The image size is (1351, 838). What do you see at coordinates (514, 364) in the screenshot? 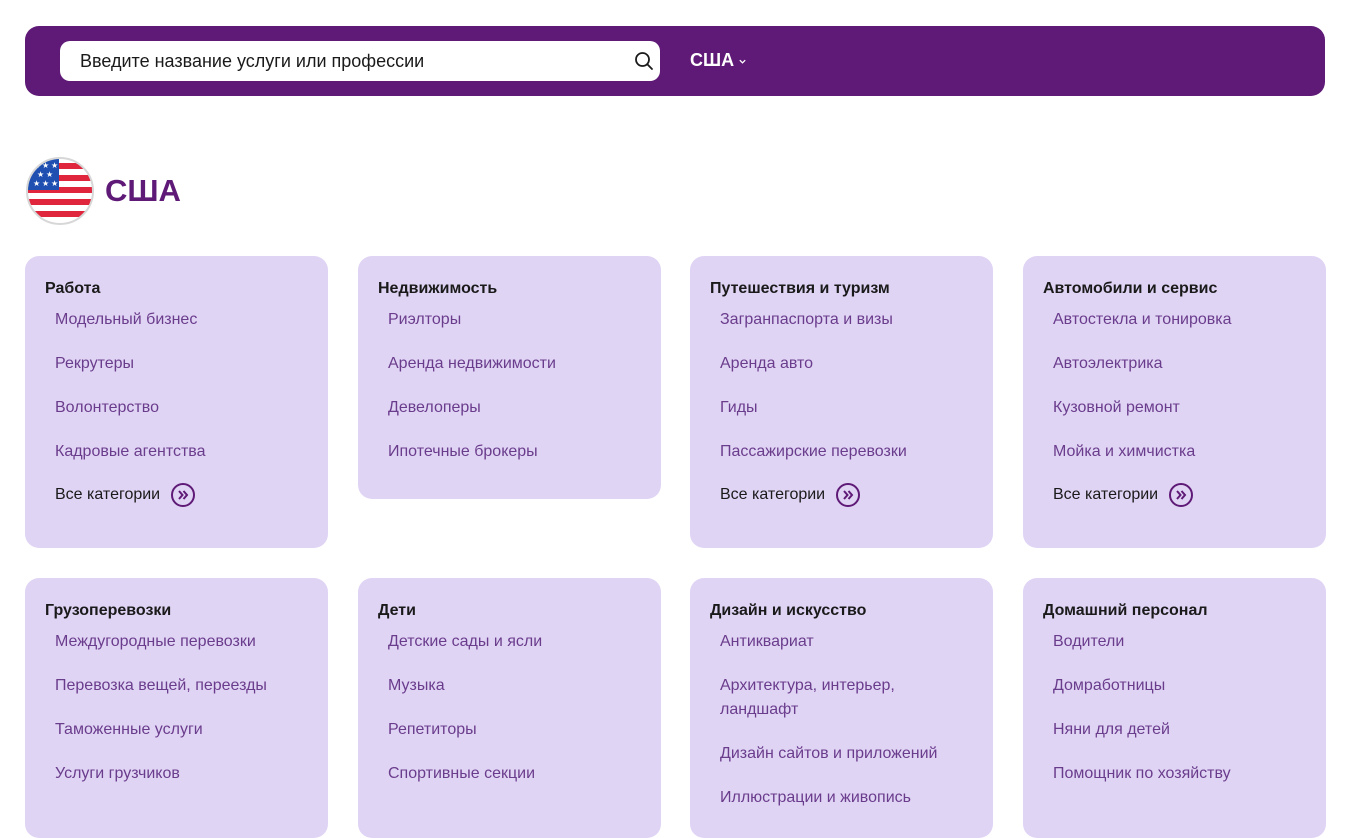
I see `category-link: Аренда недвижимости` at bounding box center [514, 364].